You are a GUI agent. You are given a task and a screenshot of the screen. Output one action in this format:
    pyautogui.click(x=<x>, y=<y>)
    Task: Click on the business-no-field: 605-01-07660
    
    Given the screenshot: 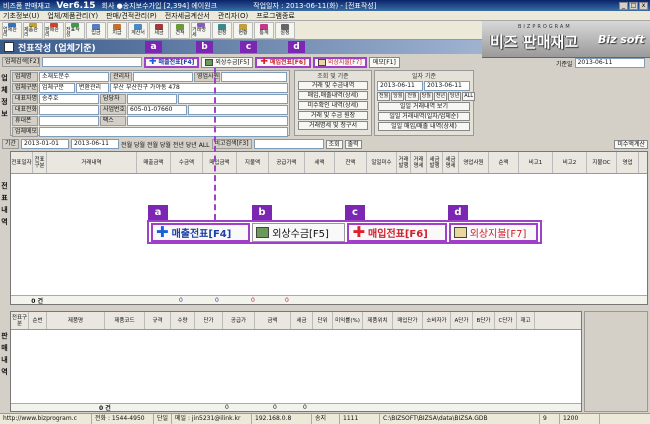 What is the action you would take?
    pyautogui.click(x=157, y=110)
    